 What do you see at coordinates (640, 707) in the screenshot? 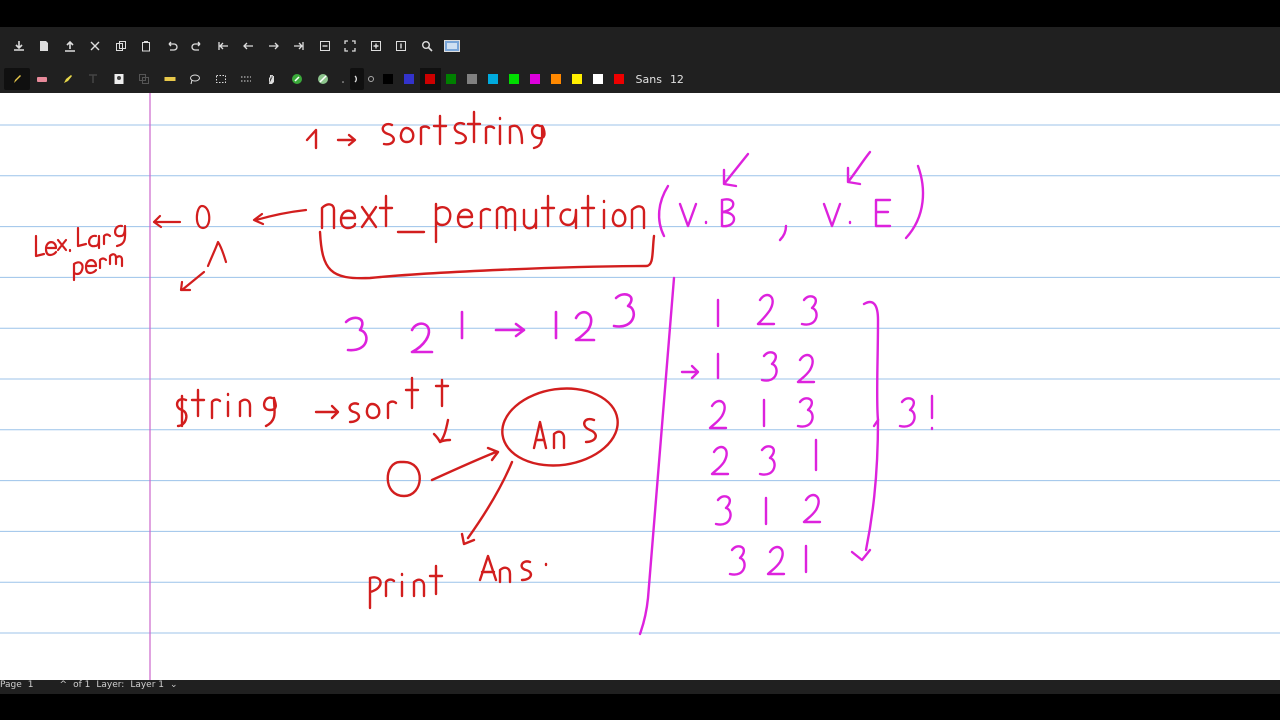
I see `window-bottom-border` at bounding box center [640, 707].